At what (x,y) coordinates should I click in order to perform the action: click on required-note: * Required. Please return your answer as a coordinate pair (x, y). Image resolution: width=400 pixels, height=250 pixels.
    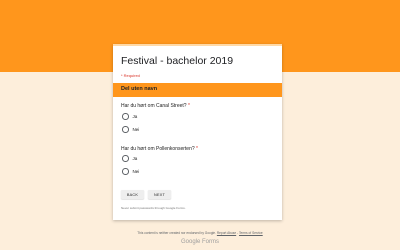
    Looking at the image, I should click on (130, 75).